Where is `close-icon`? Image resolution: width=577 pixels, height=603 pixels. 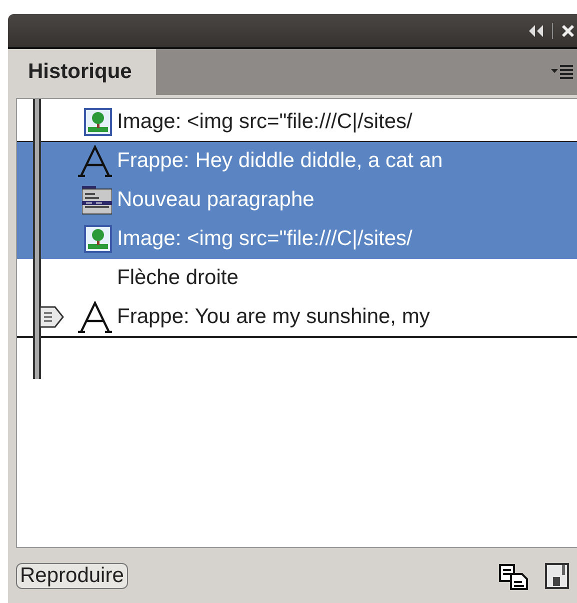 close-icon is located at coordinates (568, 31).